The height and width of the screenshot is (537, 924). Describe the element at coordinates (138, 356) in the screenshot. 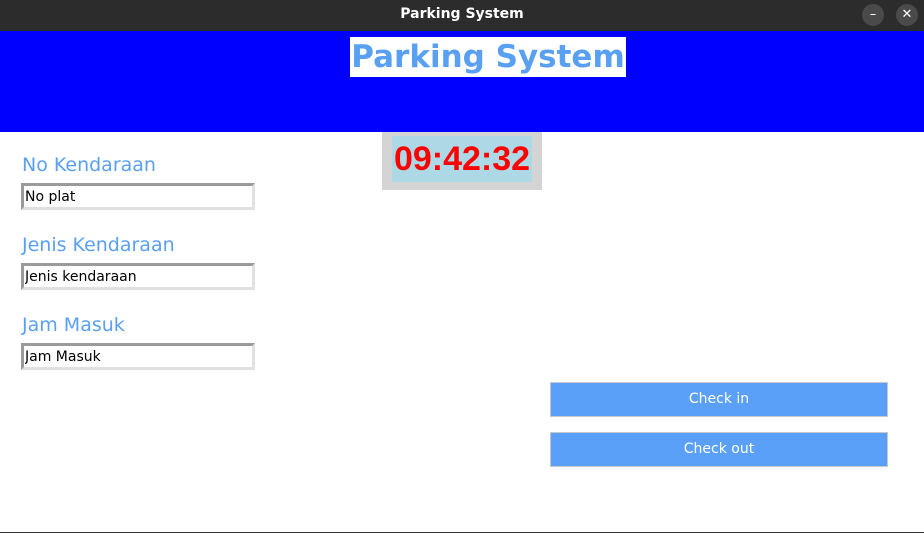

I see `entry-time-input` at that location.